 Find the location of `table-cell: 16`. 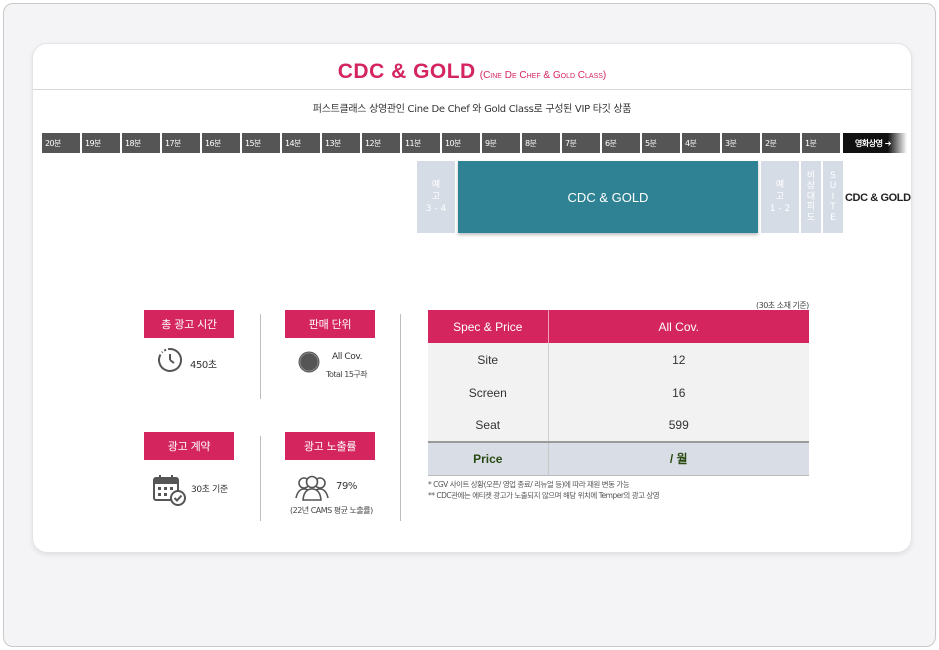

table-cell: 16 is located at coordinates (678, 392).